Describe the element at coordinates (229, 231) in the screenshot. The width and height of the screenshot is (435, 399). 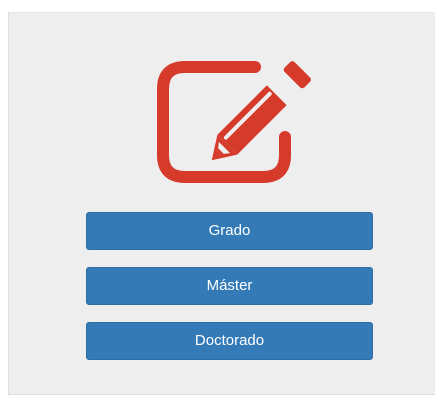
I see `grado-button: Grado` at that location.